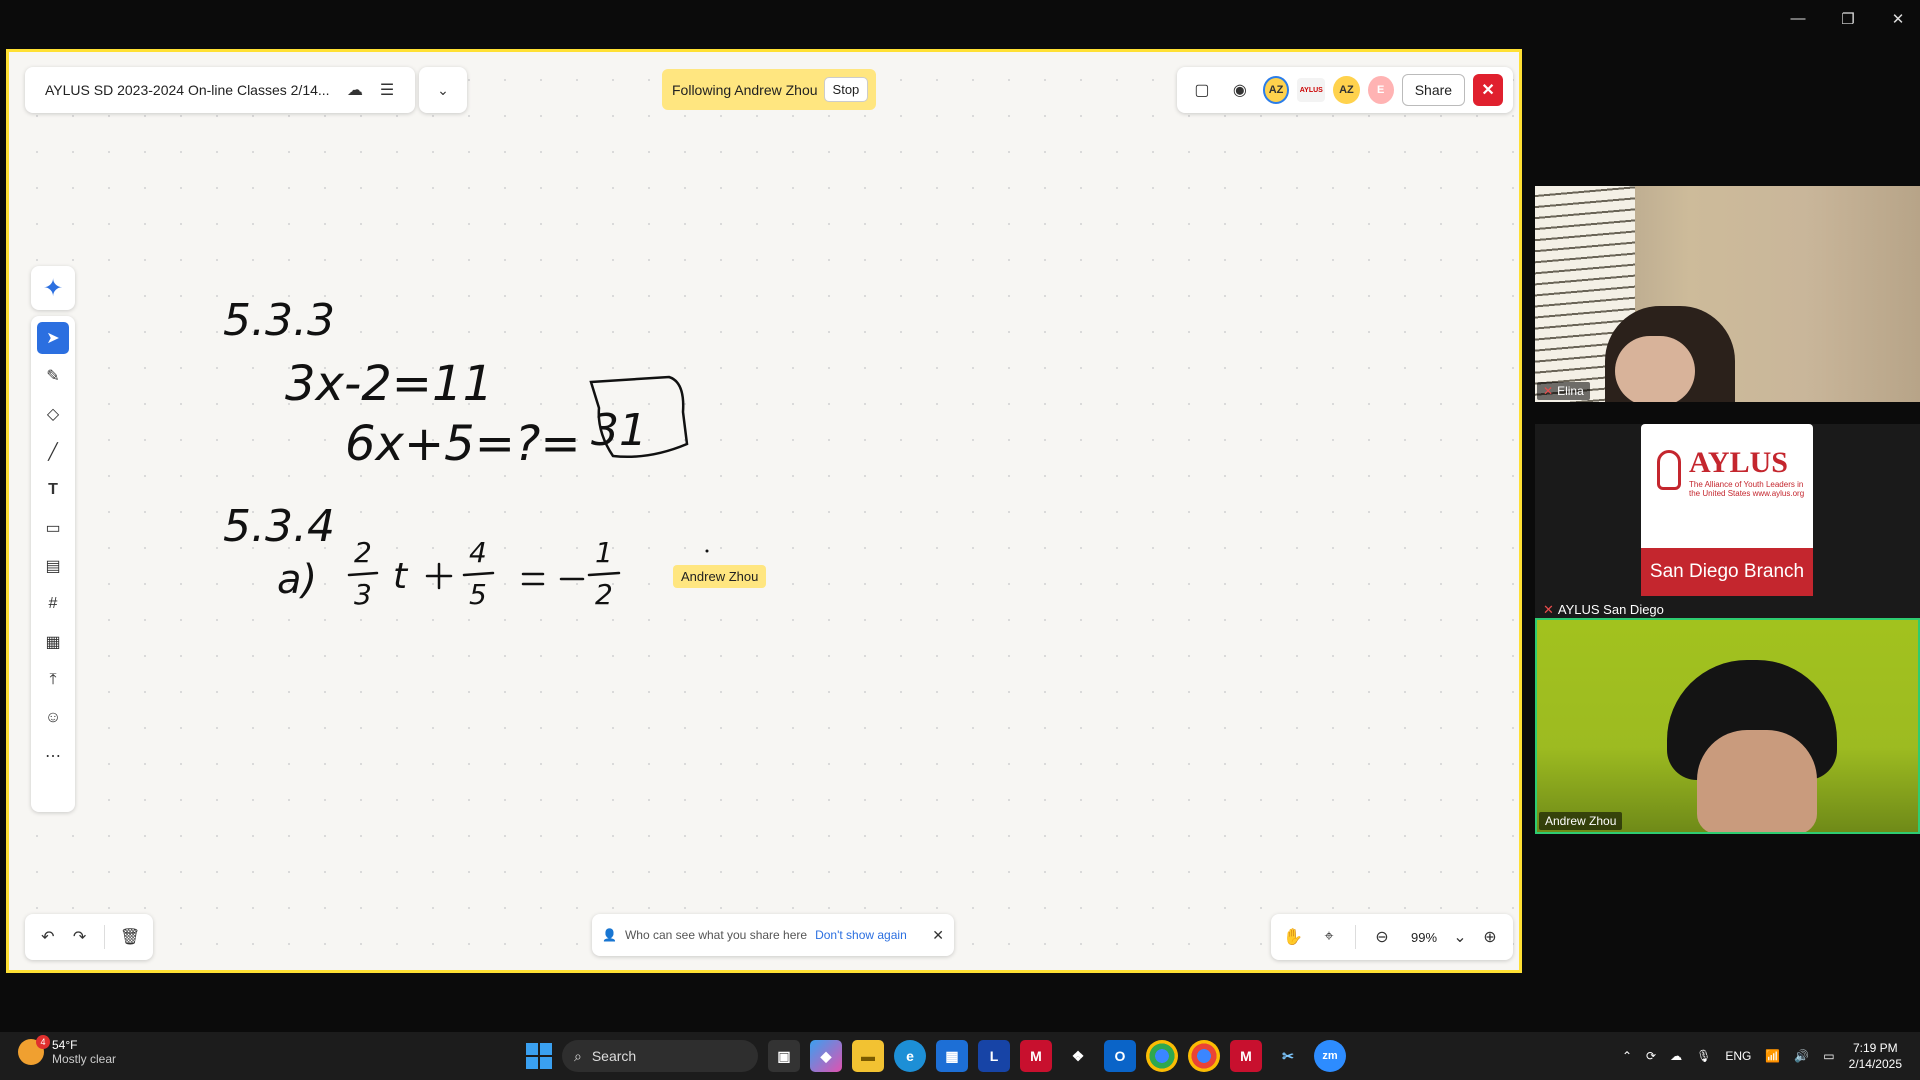  What do you see at coordinates (1875, 1048) in the screenshot?
I see `time: 7:19 PM` at bounding box center [1875, 1048].